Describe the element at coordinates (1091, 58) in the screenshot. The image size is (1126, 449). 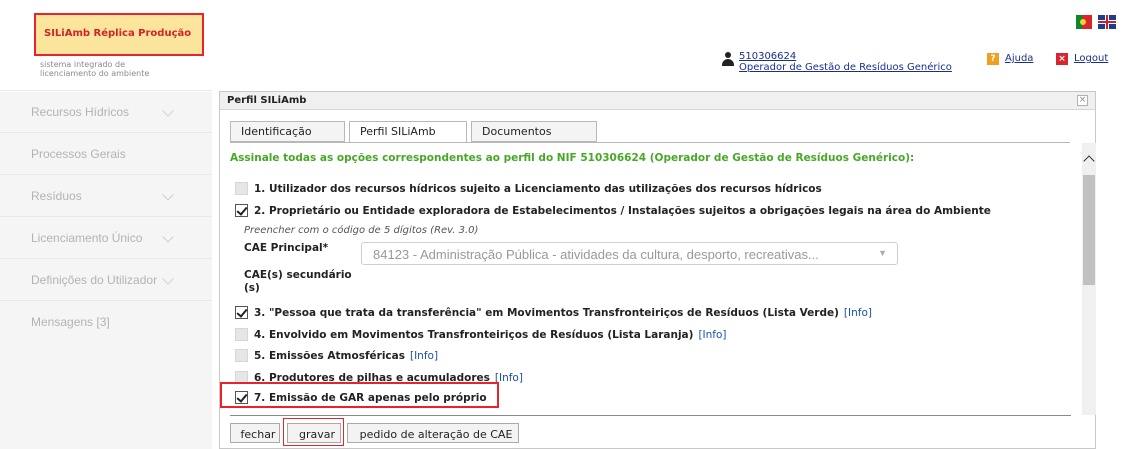
I see `logout-link: Logout` at that location.